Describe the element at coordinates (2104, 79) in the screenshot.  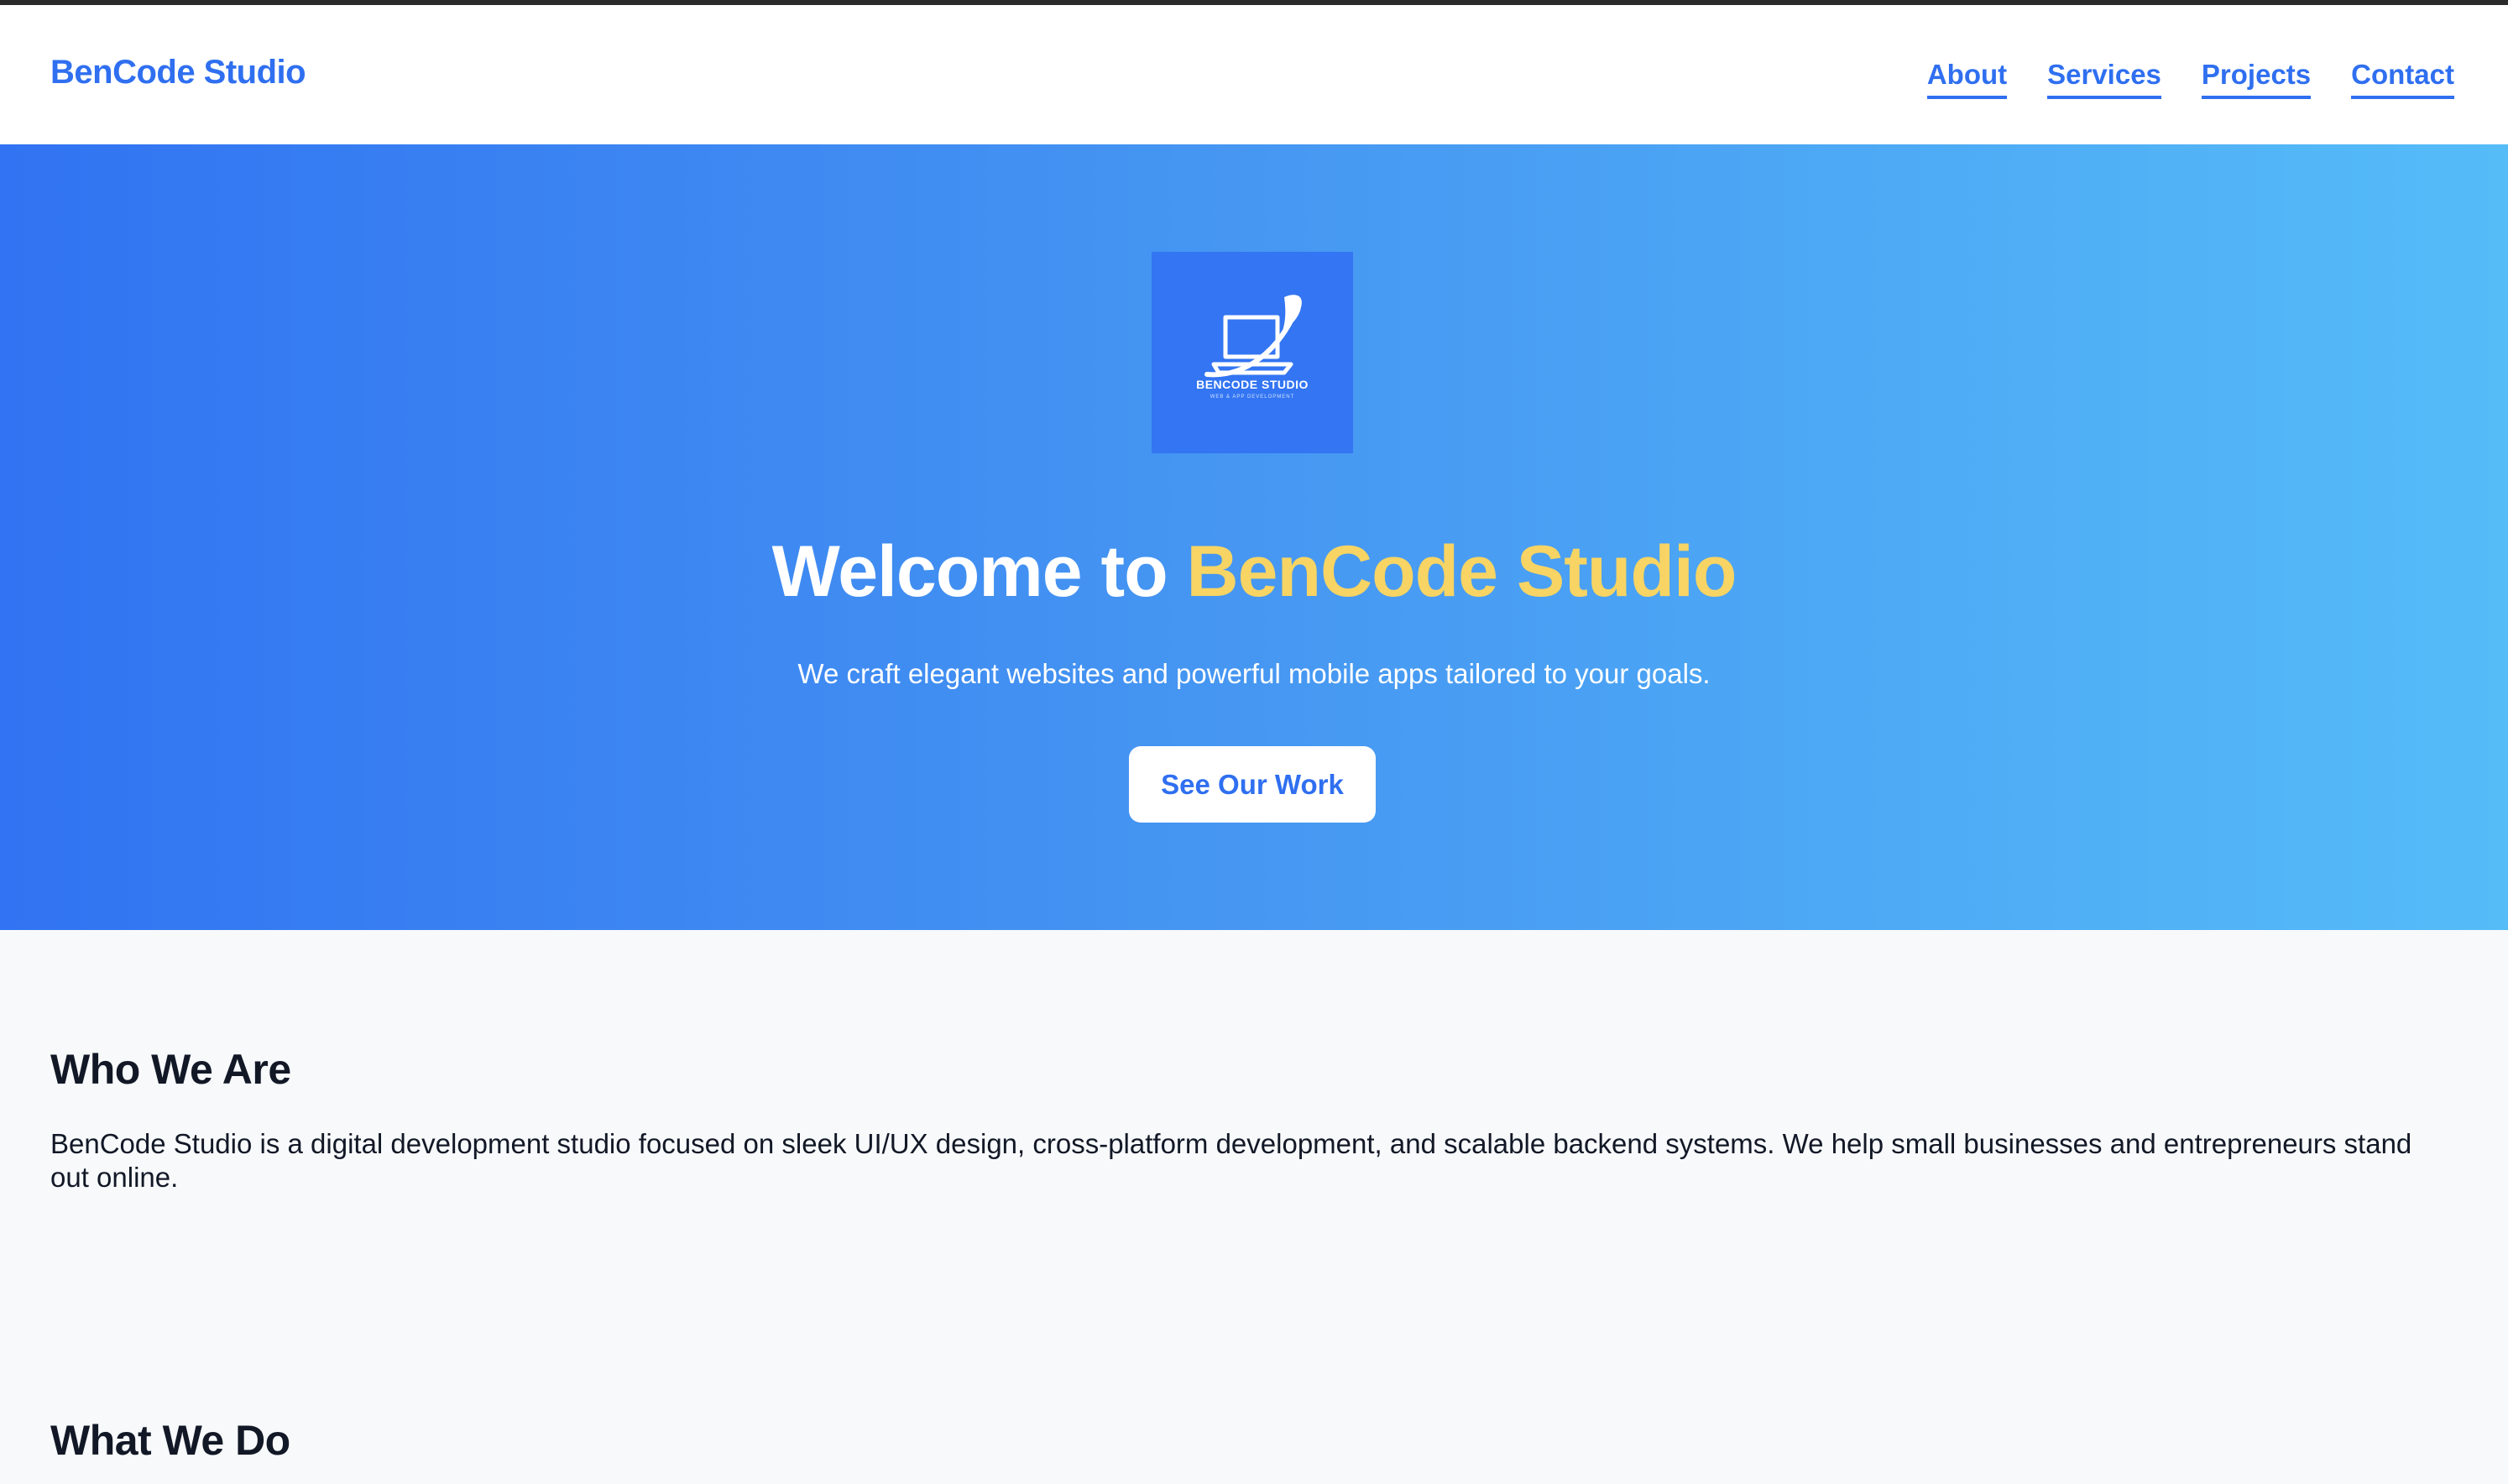
I see `nav-link-services: Services` at that location.